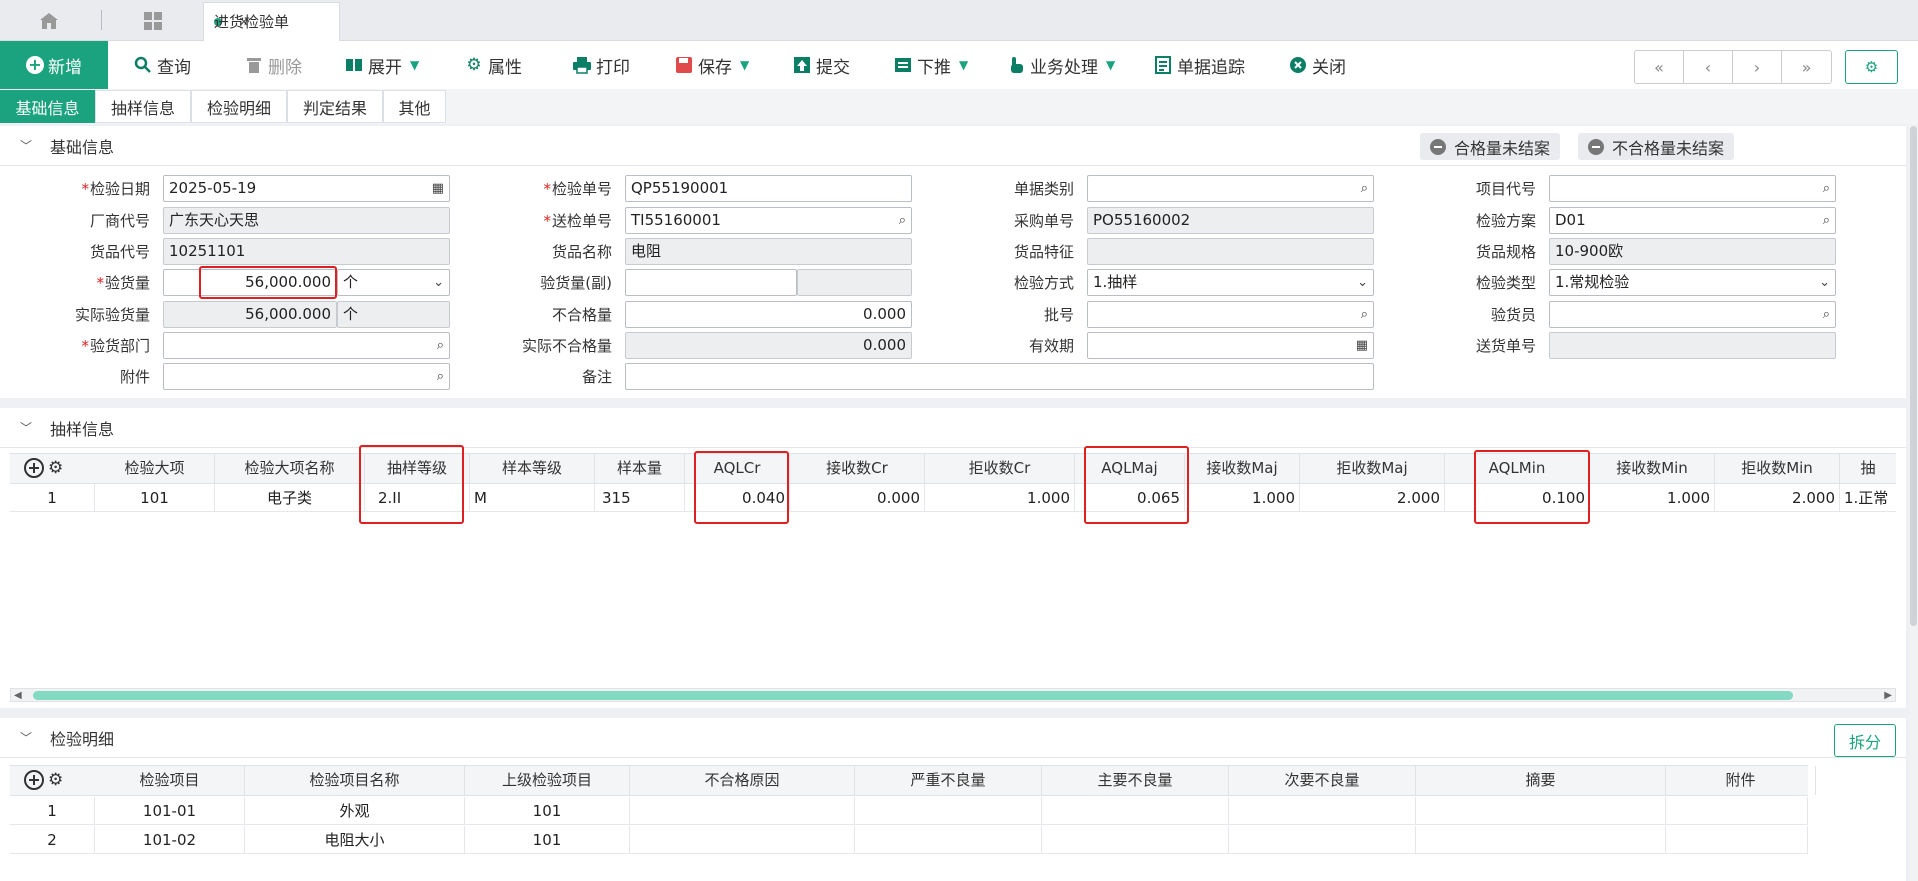 The image size is (1918, 881). Describe the element at coordinates (1757, 67) in the screenshot. I see `next-record-icon: ›` at that location.